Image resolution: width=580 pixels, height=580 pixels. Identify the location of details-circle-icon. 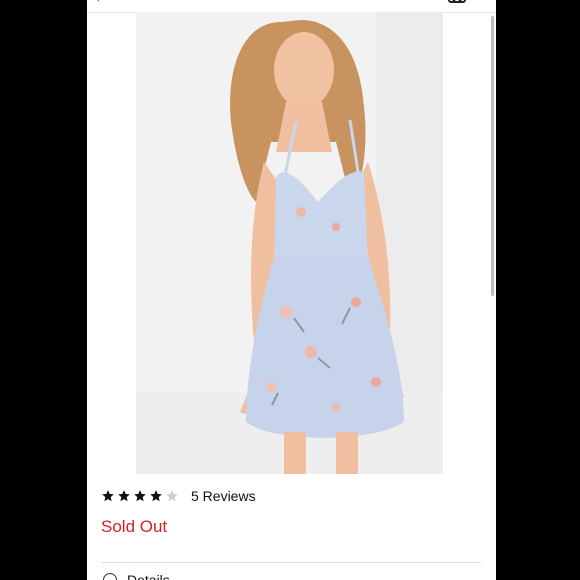
(110, 576).